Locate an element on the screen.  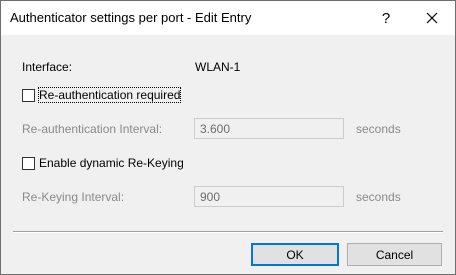
help-button: ? is located at coordinates (386, 18).